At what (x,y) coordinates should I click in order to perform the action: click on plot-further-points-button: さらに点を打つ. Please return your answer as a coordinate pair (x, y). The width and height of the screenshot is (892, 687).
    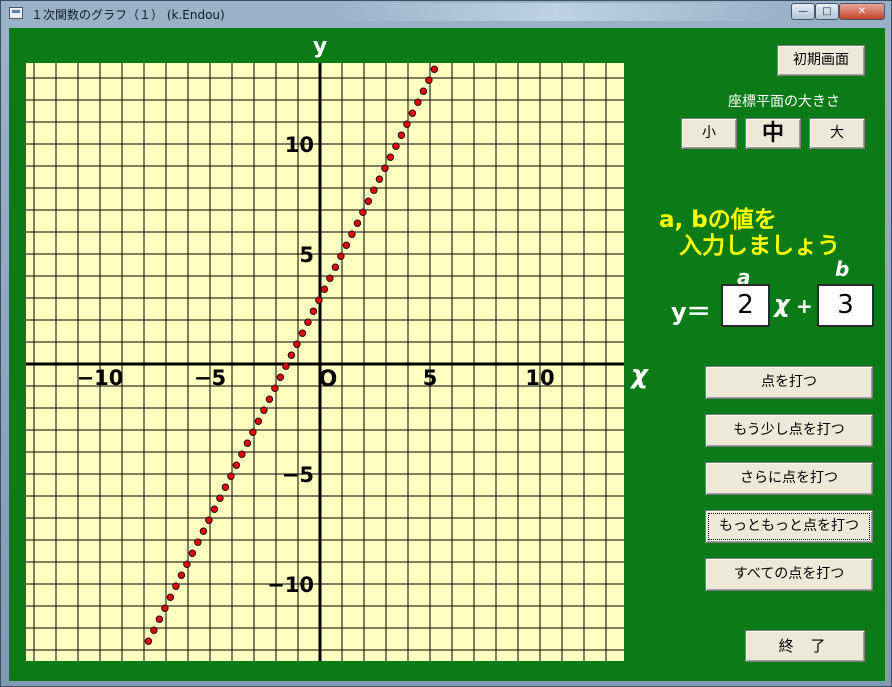
    Looking at the image, I should click on (789, 478).